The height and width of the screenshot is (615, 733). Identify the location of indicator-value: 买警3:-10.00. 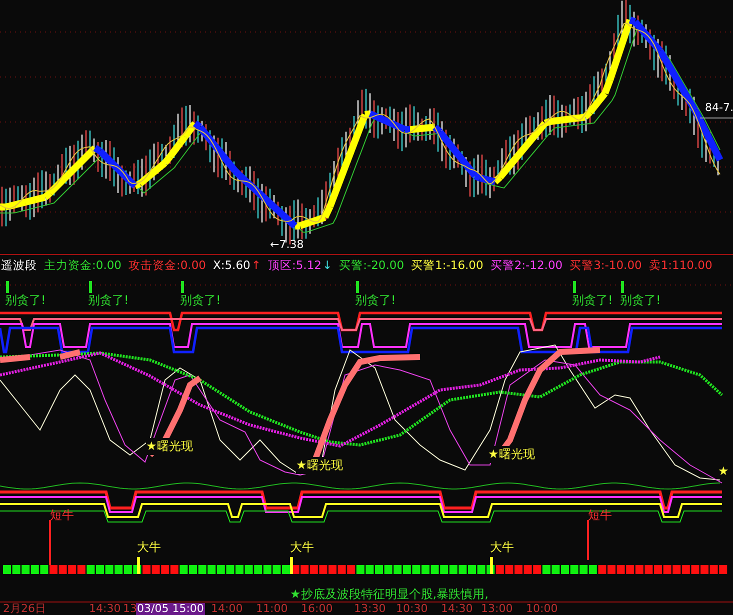
(606, 265).